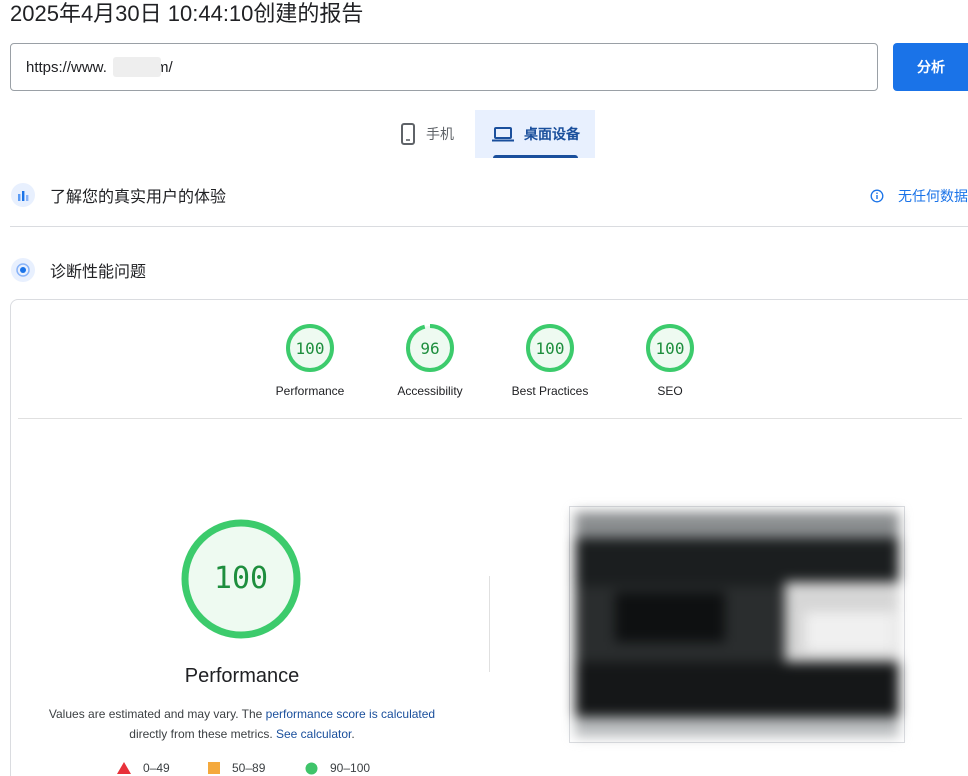 Image resolution: width=968 pixels, height=776 pixels. Describe the element at coordinates (157, 714) in the screenshot. I see `note-prefix: Values are estimated and may vary. The` at that location.